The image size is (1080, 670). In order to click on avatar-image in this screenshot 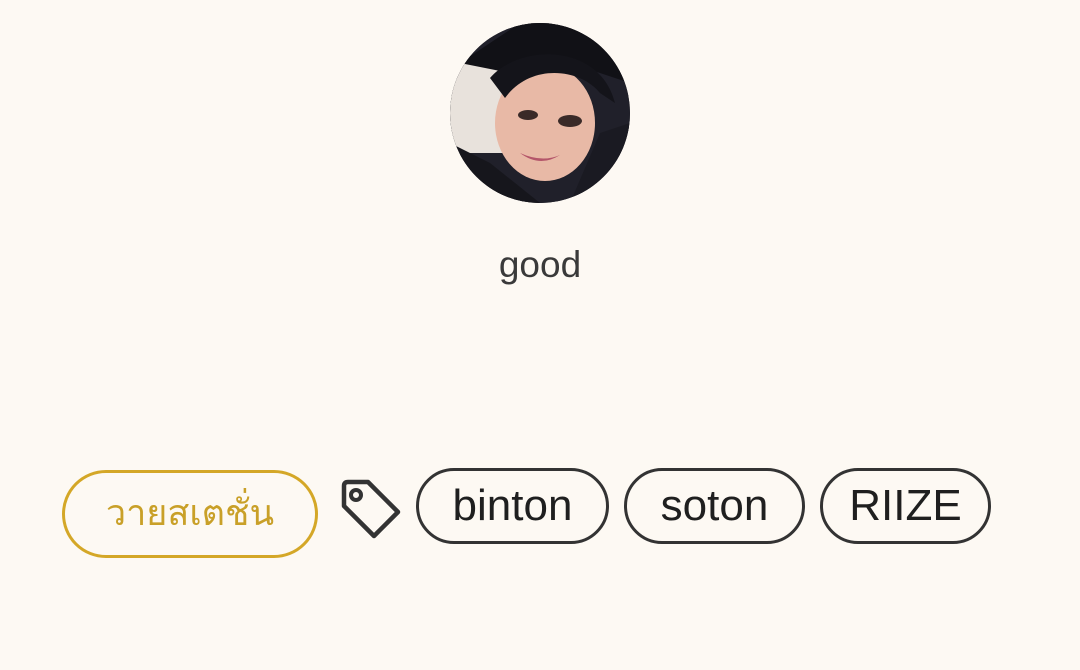, I will do `click(540, 113)`.